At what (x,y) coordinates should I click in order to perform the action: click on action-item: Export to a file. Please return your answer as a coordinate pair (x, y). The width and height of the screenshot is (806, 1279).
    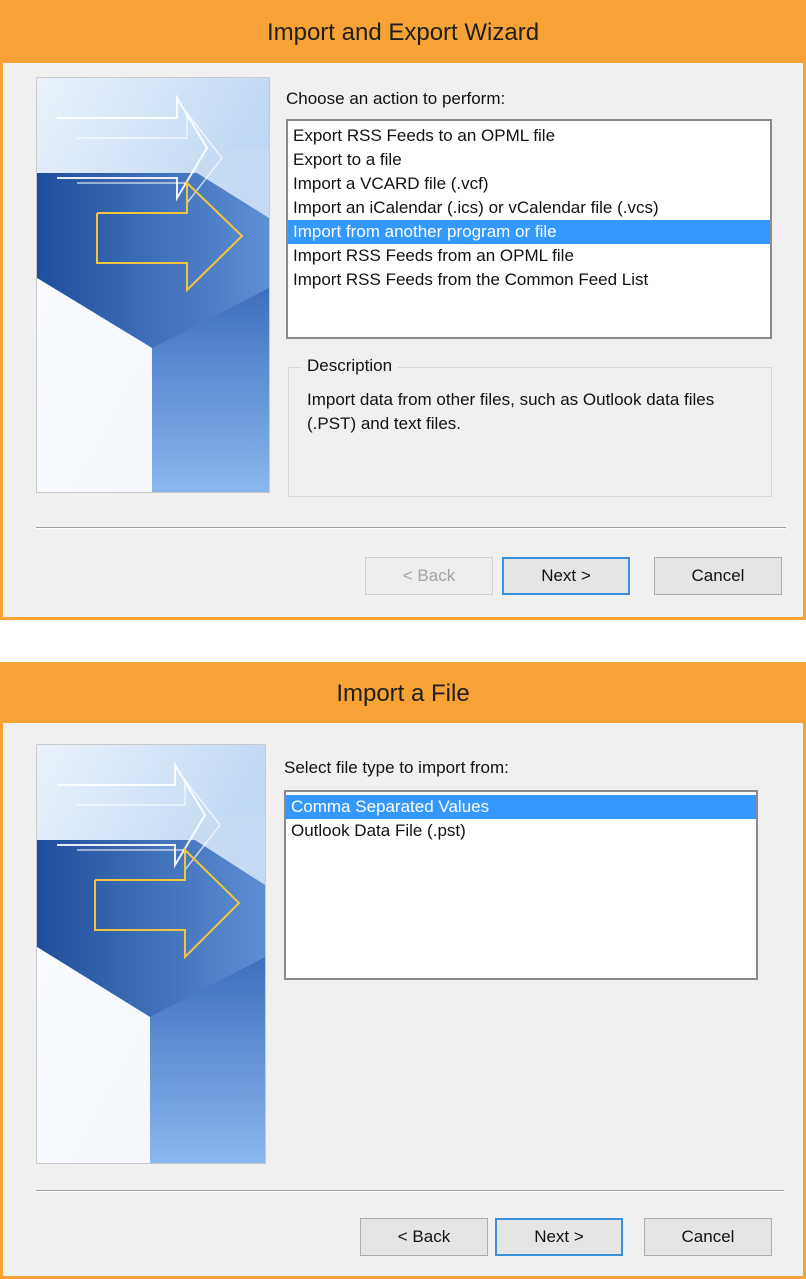
    Looking at the image, I should click on (529, 160).